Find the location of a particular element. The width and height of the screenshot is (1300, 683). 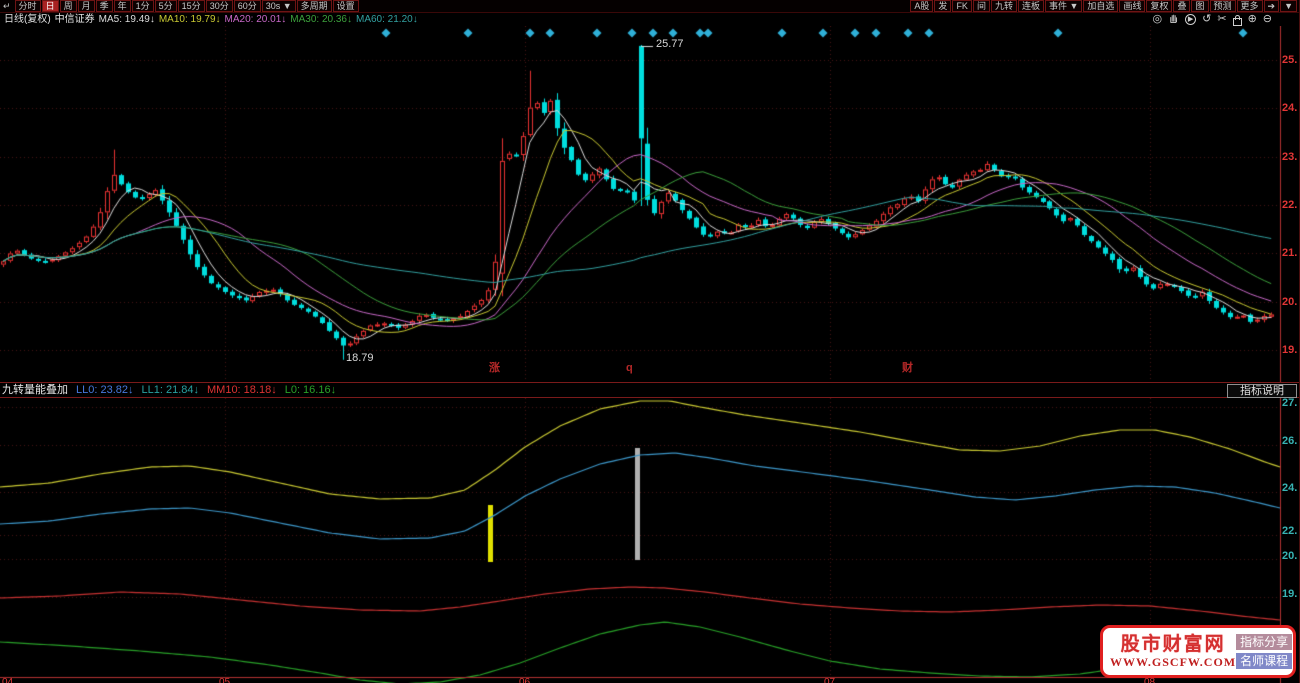

date-axis-label: 07 is located at coordinates (829, 680).